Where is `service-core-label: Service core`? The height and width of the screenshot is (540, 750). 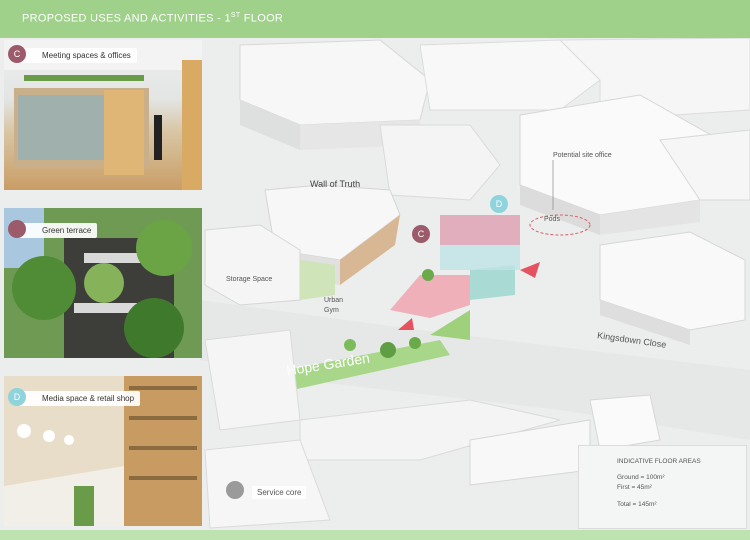 service-core-label: Service core is located at coordinates (279, 492).